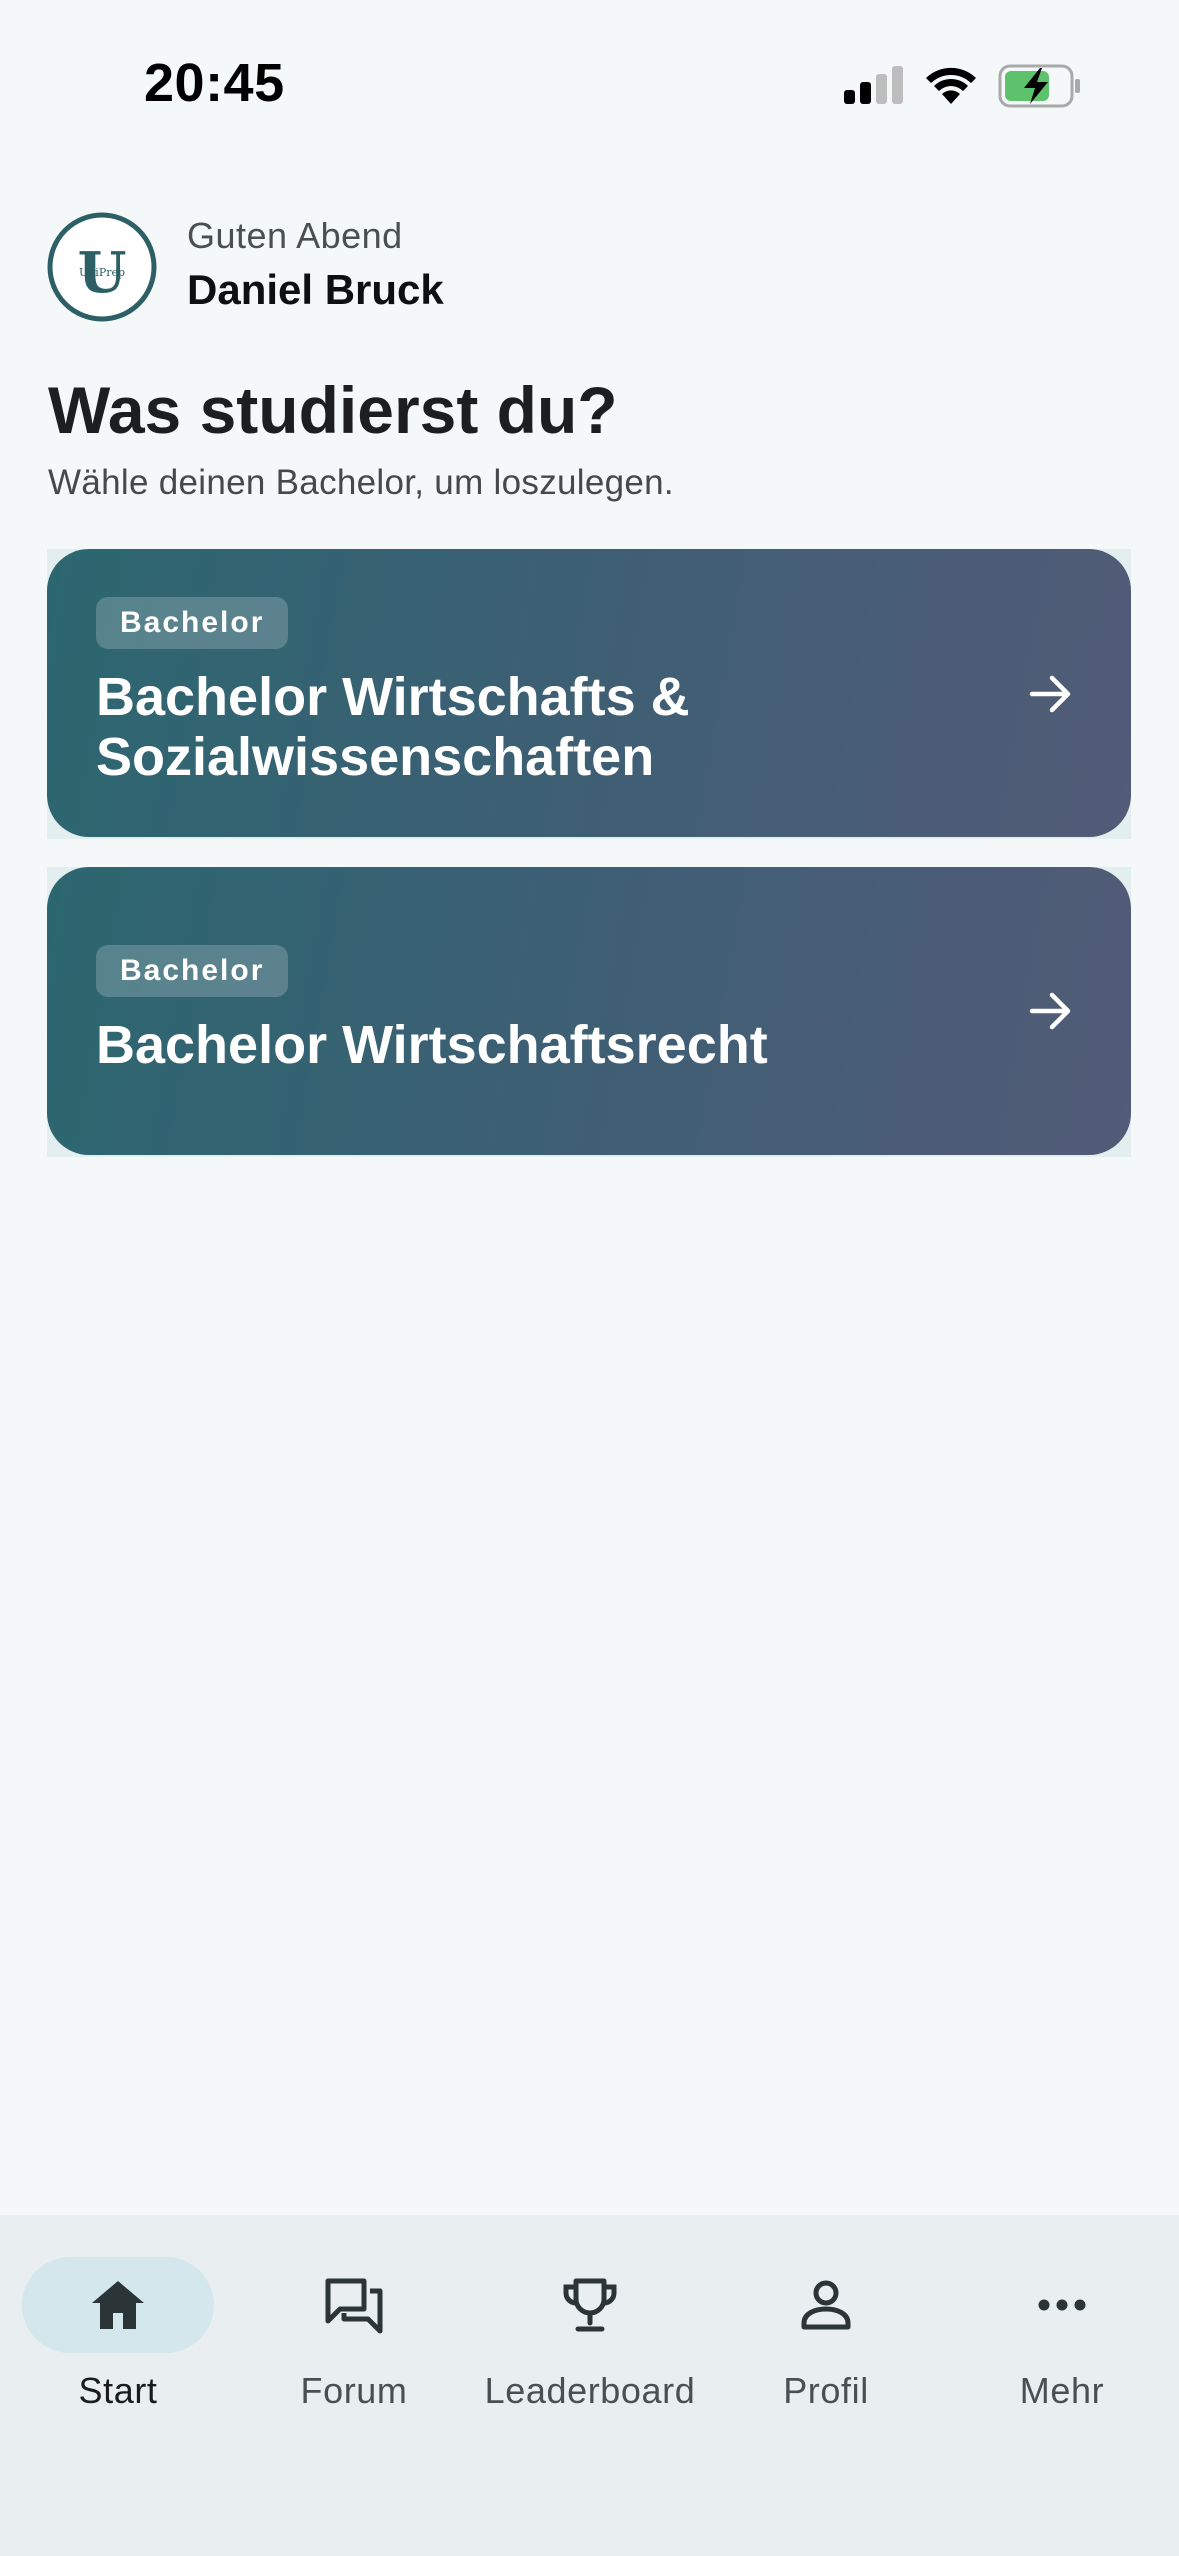  I want to click on nav-item-mehr: Mehr, so click(1061, 2315).